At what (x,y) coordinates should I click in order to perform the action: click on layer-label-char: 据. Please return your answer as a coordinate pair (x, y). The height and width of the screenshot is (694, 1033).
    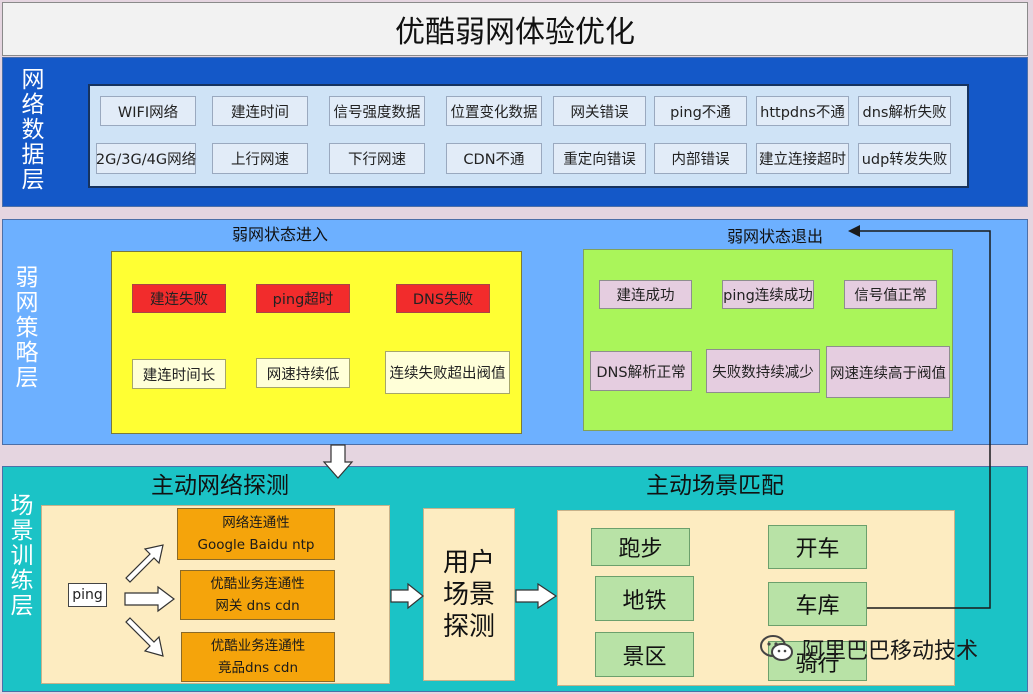
    Looking at the image, I should click on (33, 154).